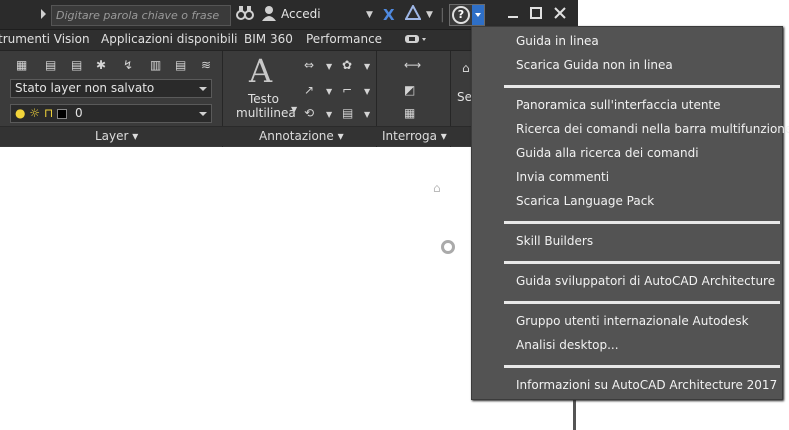 The image size is (789, 430). What do you see at coordinates (128, 65) in the screenshot?
I see `layer-tool-icon: ↯` at bounding box center [128, 65].